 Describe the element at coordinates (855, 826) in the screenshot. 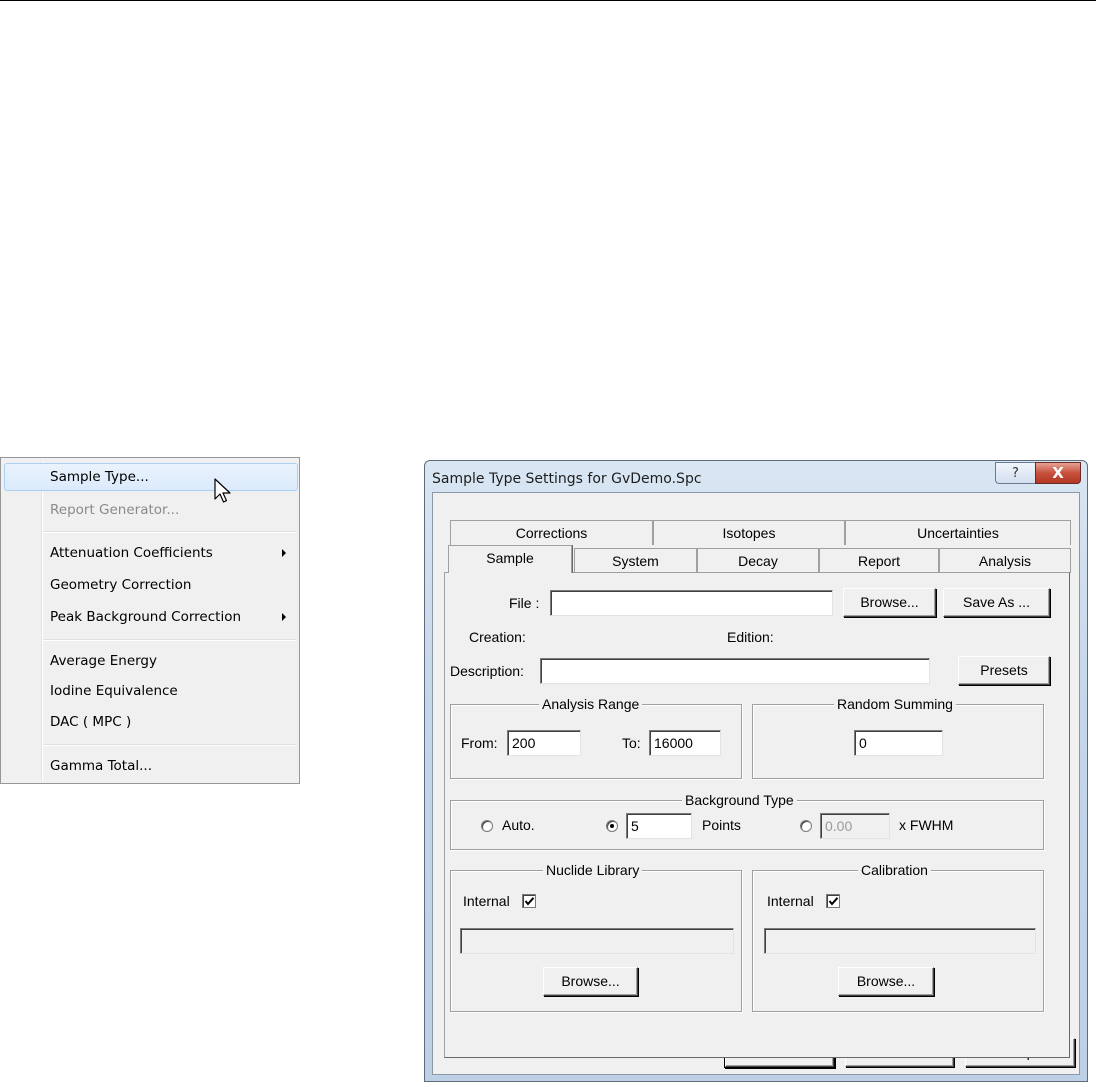

I see `fwhm-input: 0.00` at that location.